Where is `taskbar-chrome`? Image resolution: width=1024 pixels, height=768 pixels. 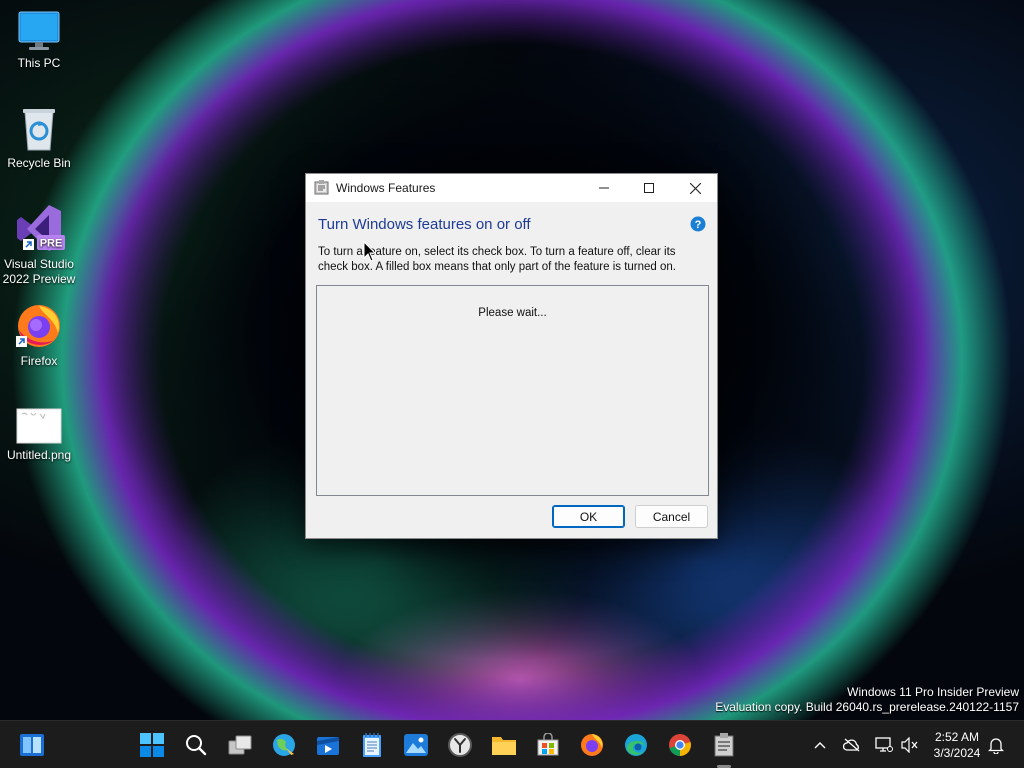
taskbar-chrome is located at coordinates (680, 745).